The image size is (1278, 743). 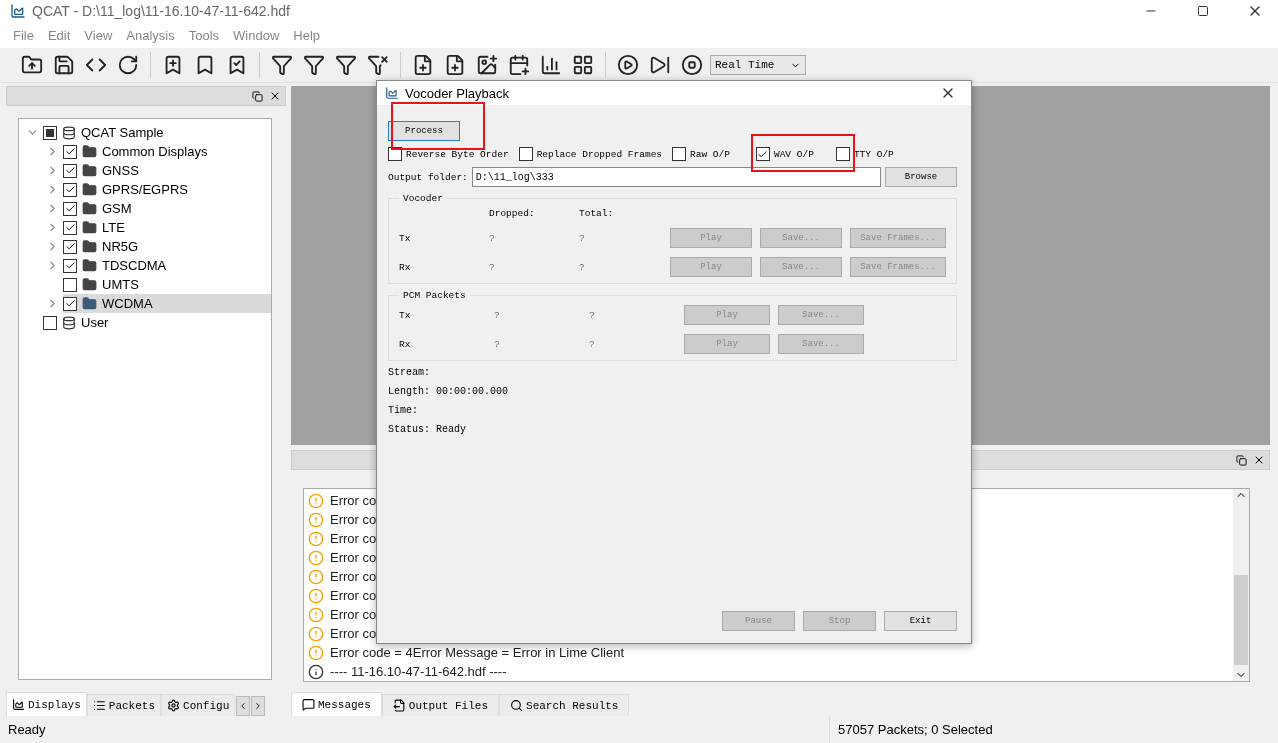 What do you see at coordinates (440, 705) in the screenshot?
I see `tab: Output Files` at bounding box center [440, 705].